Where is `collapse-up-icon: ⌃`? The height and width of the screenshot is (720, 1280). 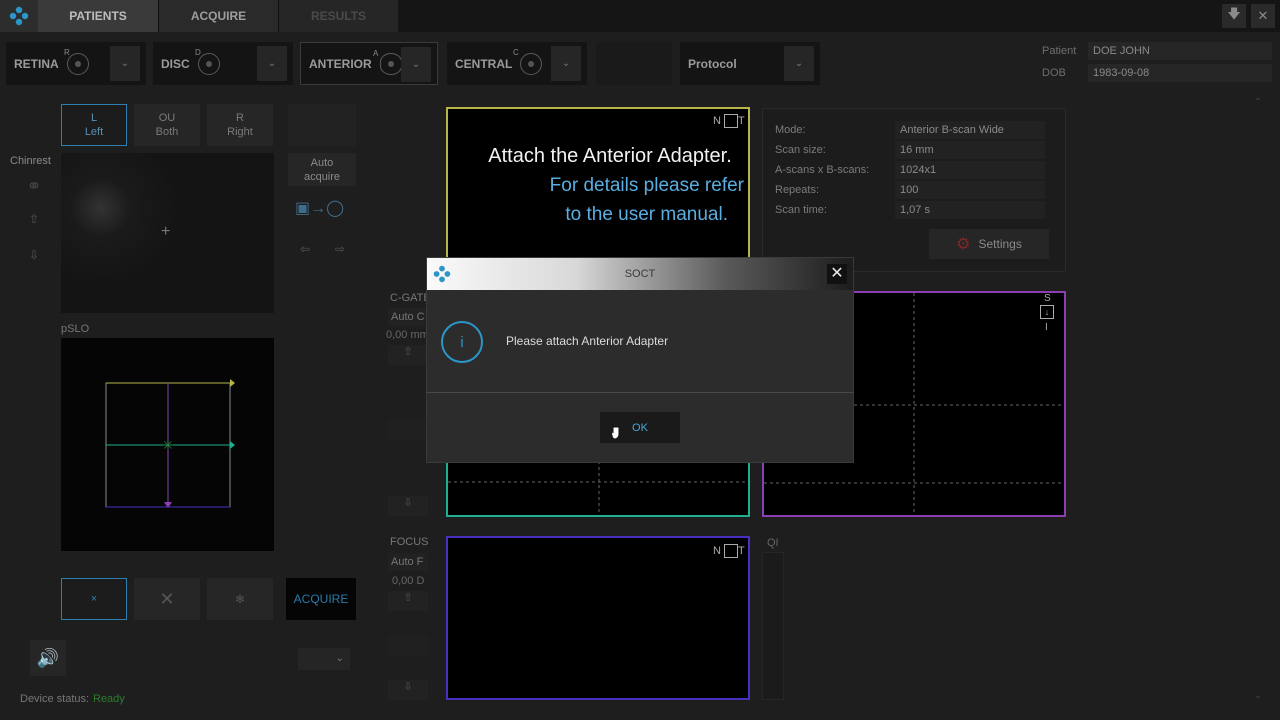
collapse-up-icon: ⌃ is located at coordinates (1258, 105).